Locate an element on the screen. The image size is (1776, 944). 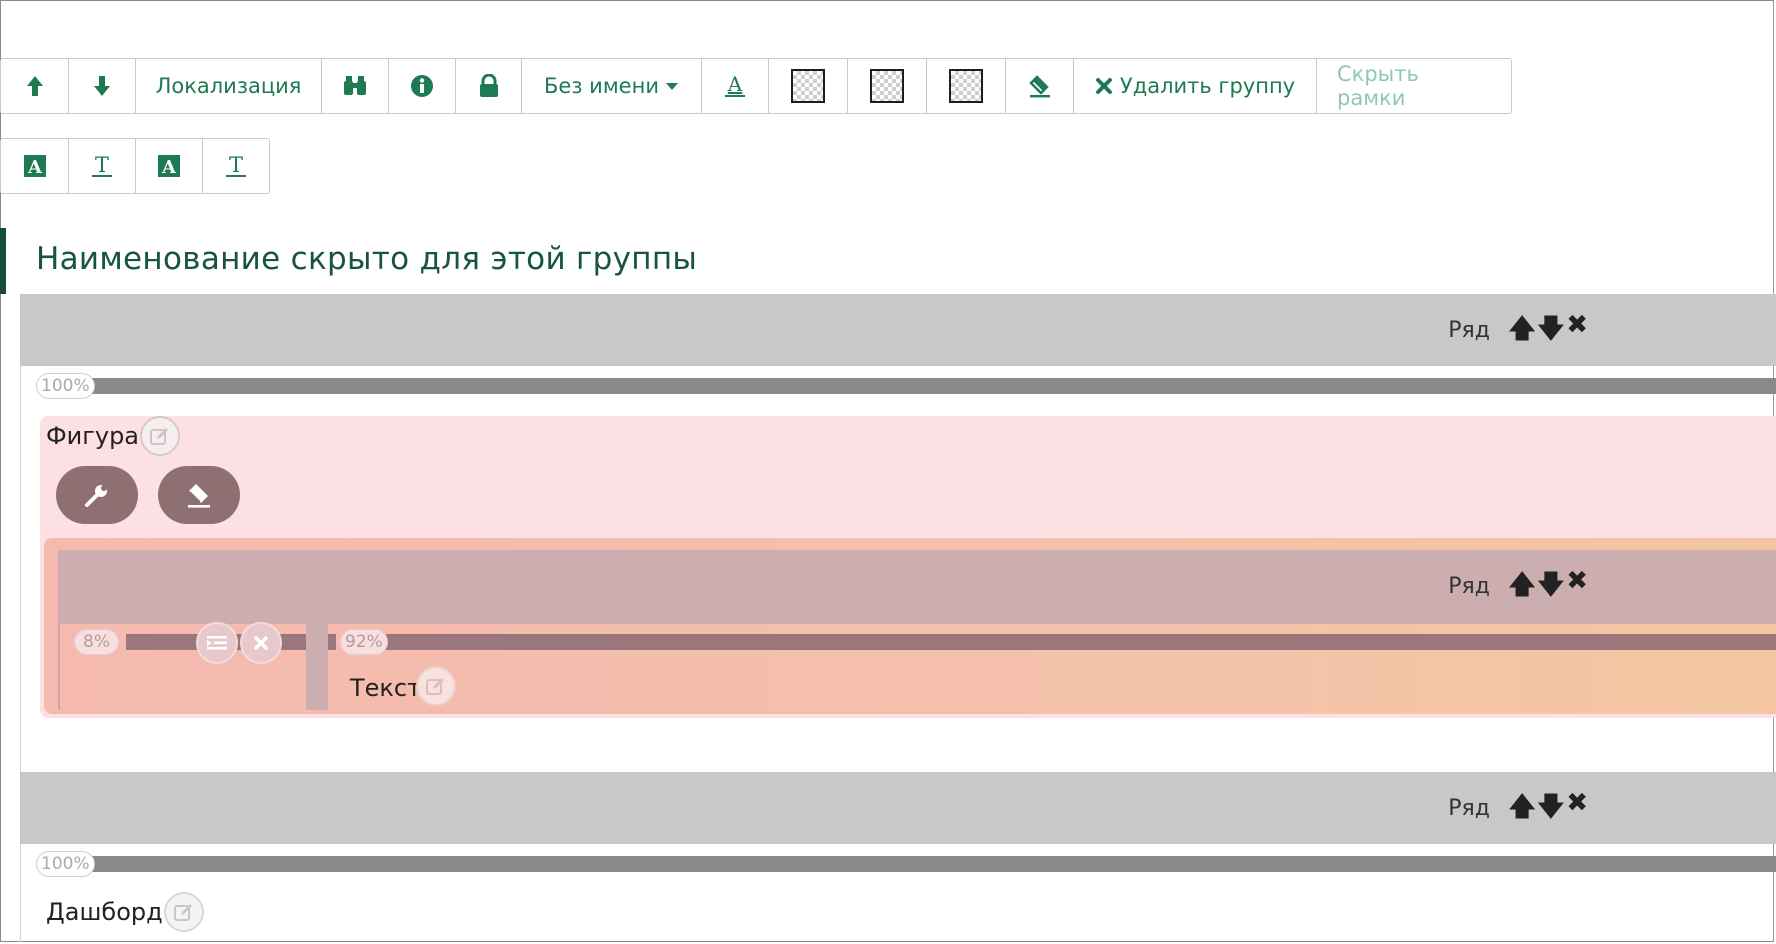
name-dropdown-label: Без имени is located at coordinates (601, 86).